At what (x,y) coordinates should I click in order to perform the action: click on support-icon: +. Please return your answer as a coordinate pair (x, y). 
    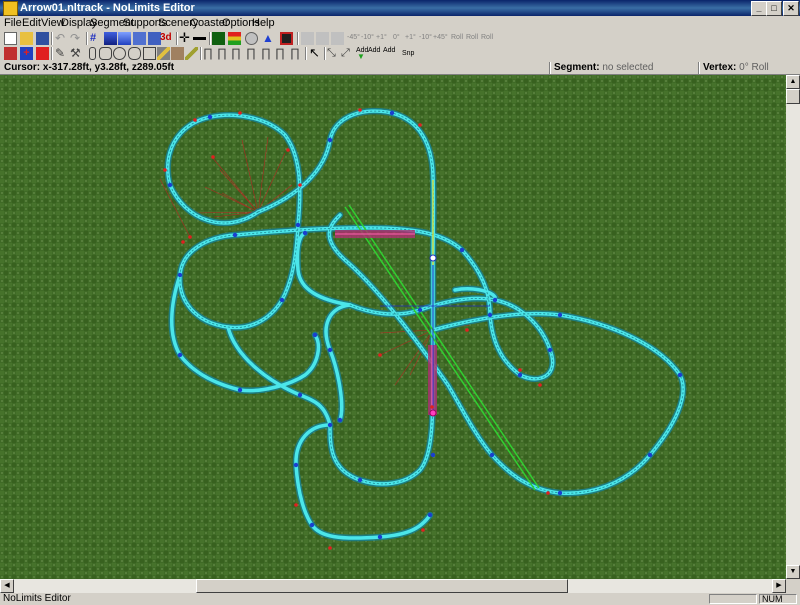
    Looking at the image, I should click on (26, 53).